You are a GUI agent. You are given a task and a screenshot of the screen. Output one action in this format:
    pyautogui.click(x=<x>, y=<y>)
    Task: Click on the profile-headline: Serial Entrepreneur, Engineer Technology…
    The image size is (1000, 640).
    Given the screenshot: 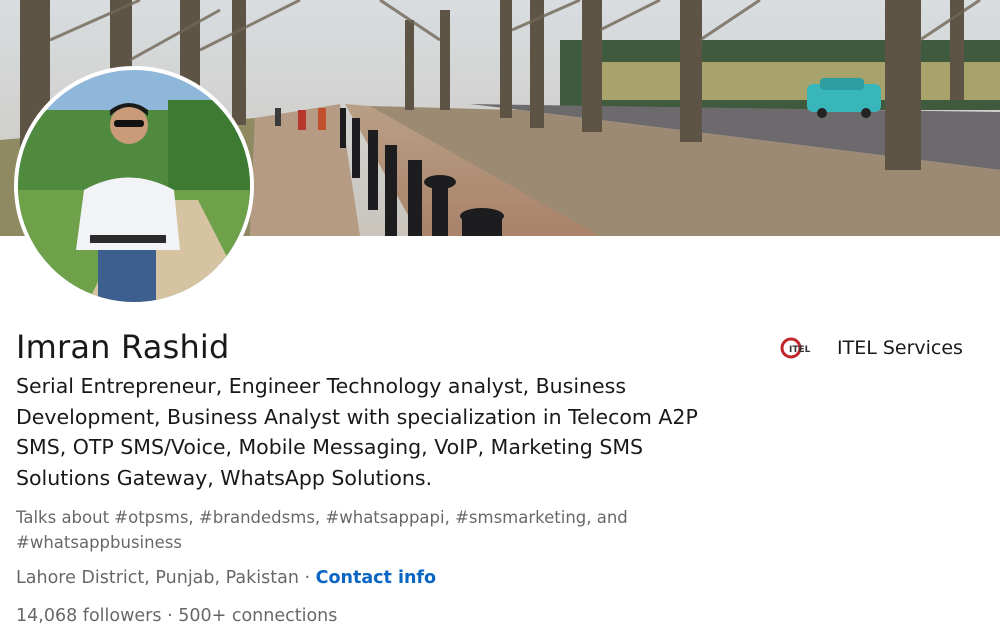 What is the action you would take?
    pyautogui.click(x=357, y=432)
    